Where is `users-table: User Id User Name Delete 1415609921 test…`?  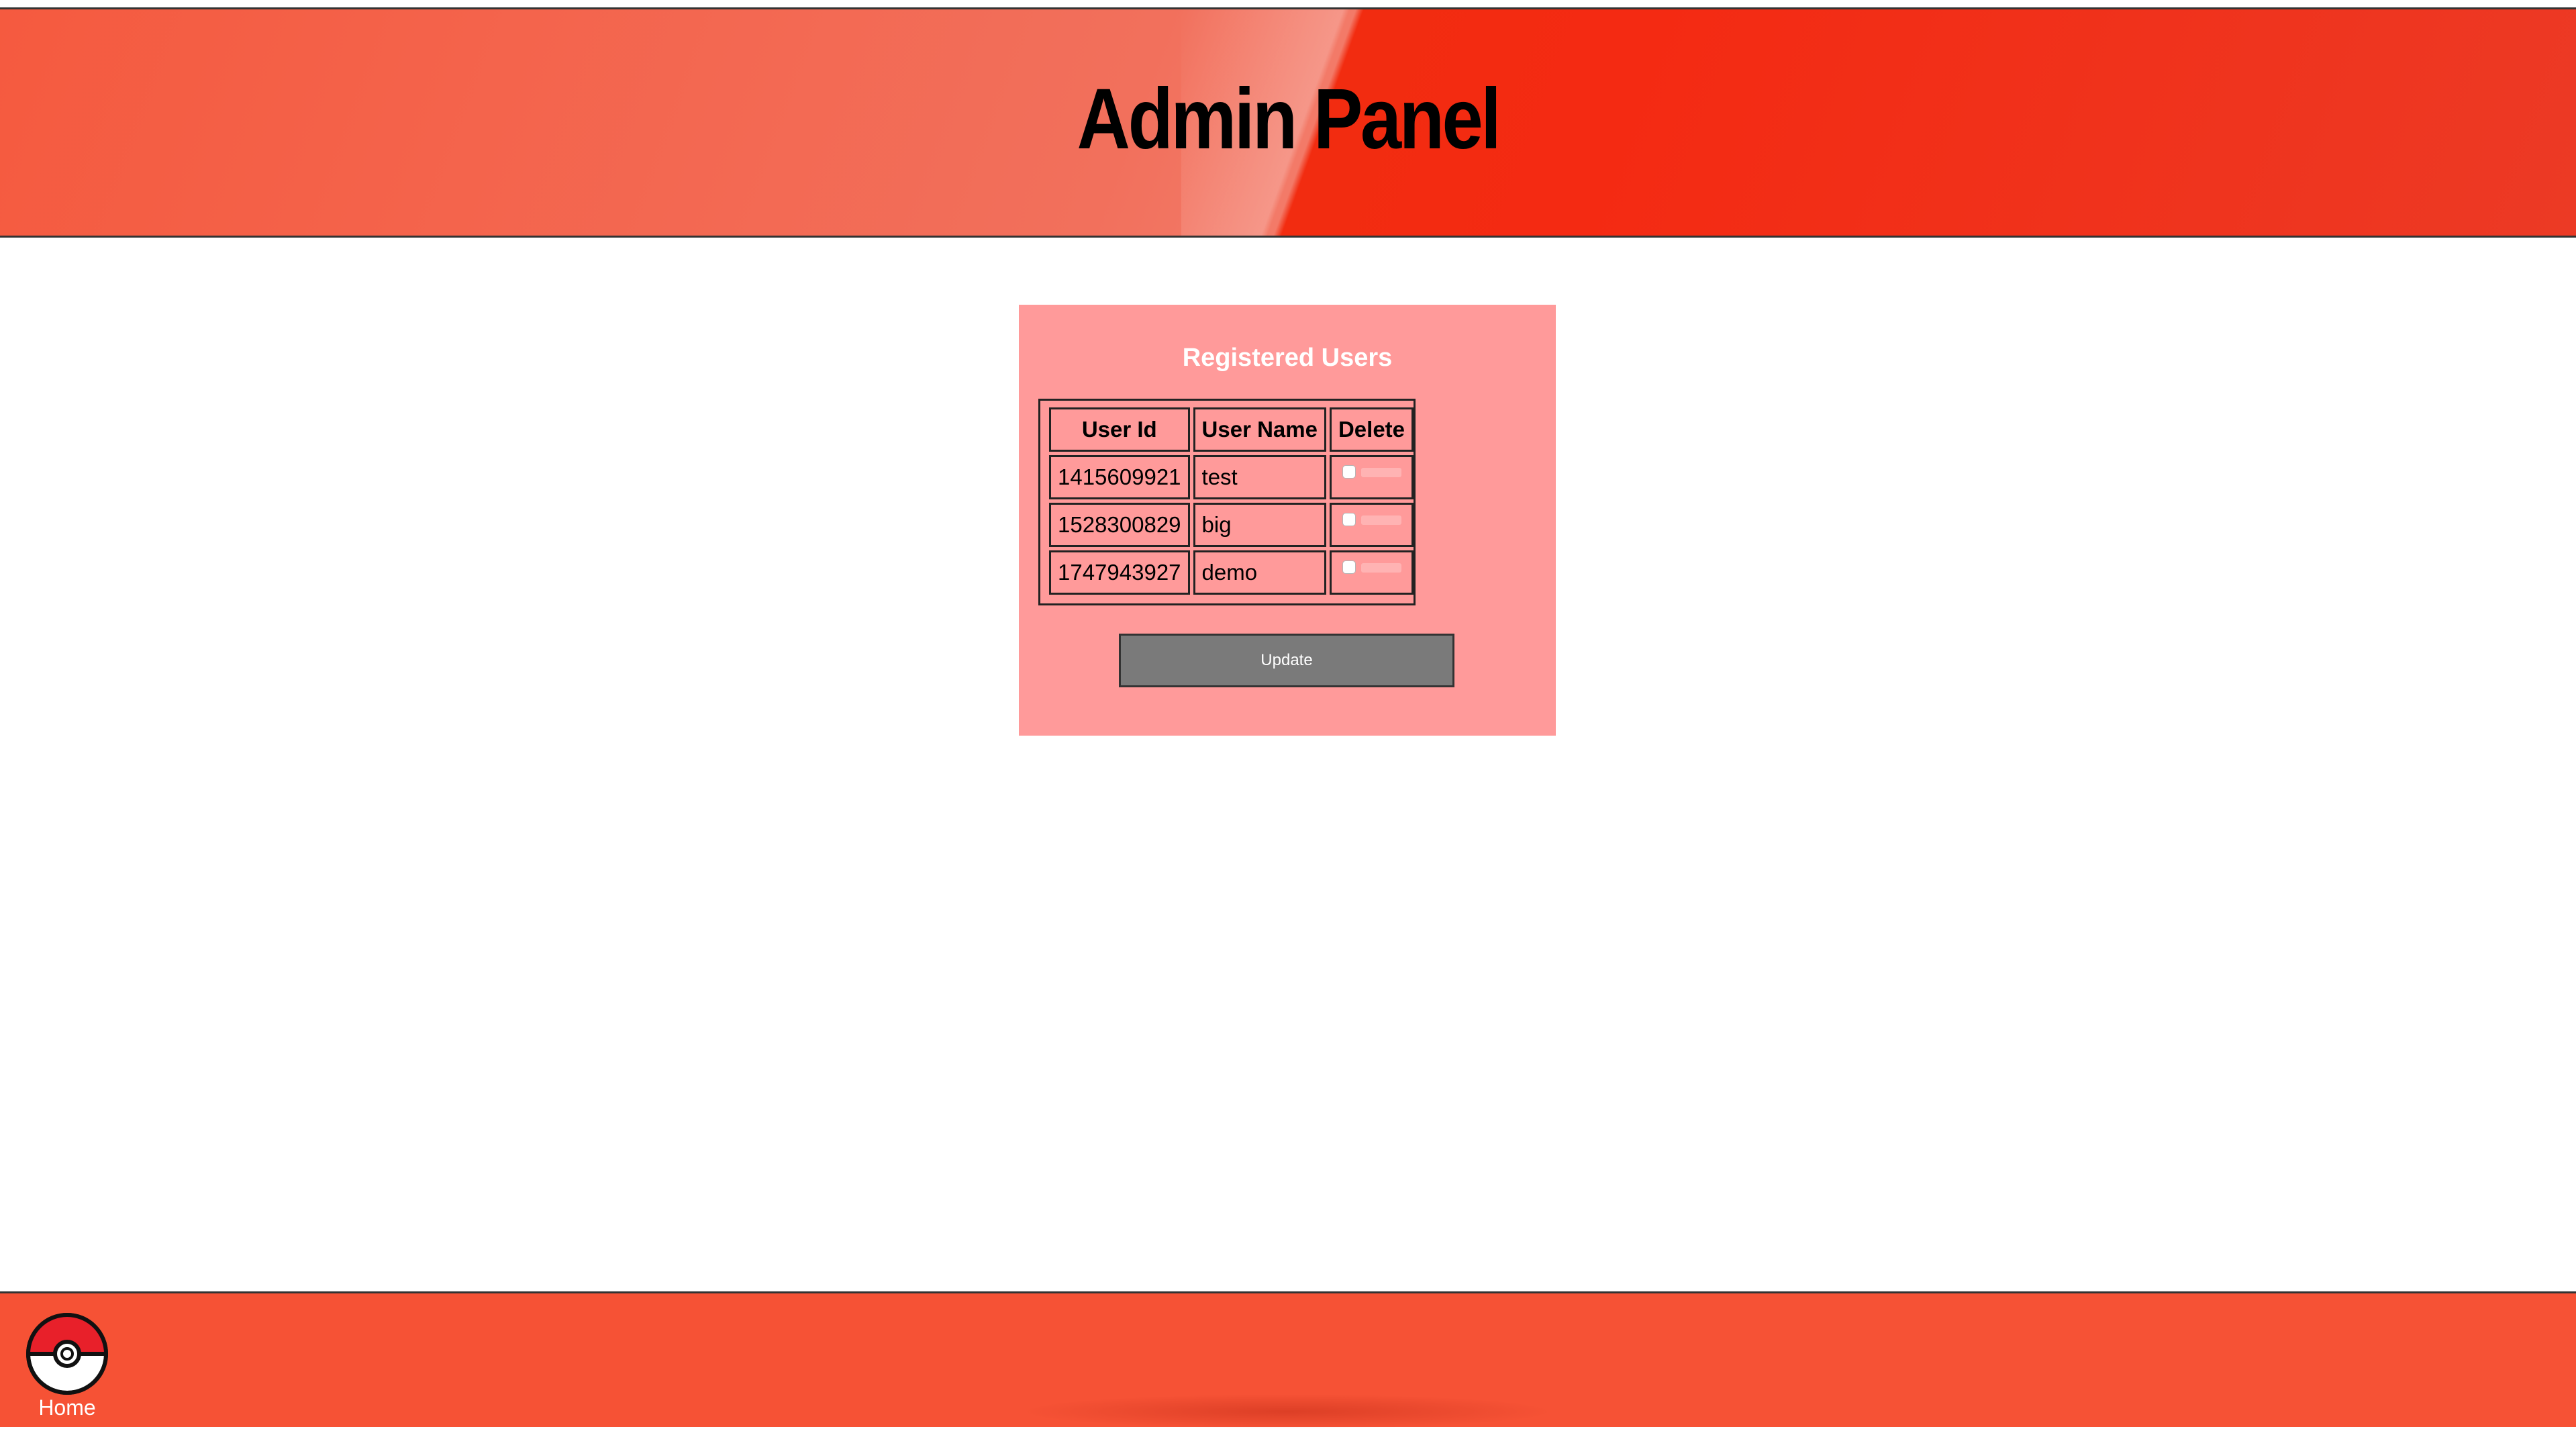 users-table: User Id User Name Delete 1415609921 test… is located at coordinates (1231, 501).